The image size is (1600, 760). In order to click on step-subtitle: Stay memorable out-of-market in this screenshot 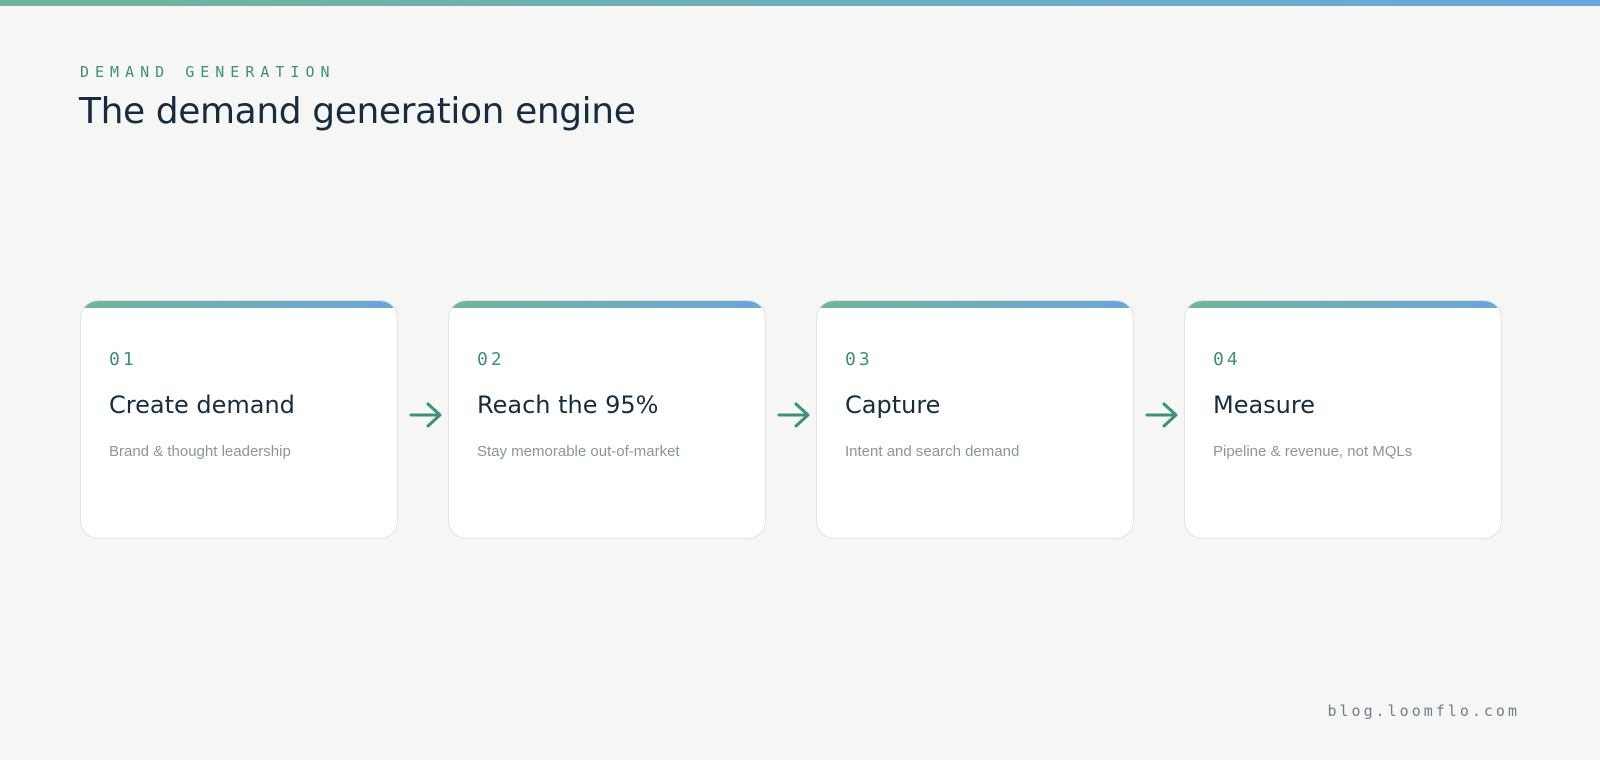, I will do `click(578, 451)`.